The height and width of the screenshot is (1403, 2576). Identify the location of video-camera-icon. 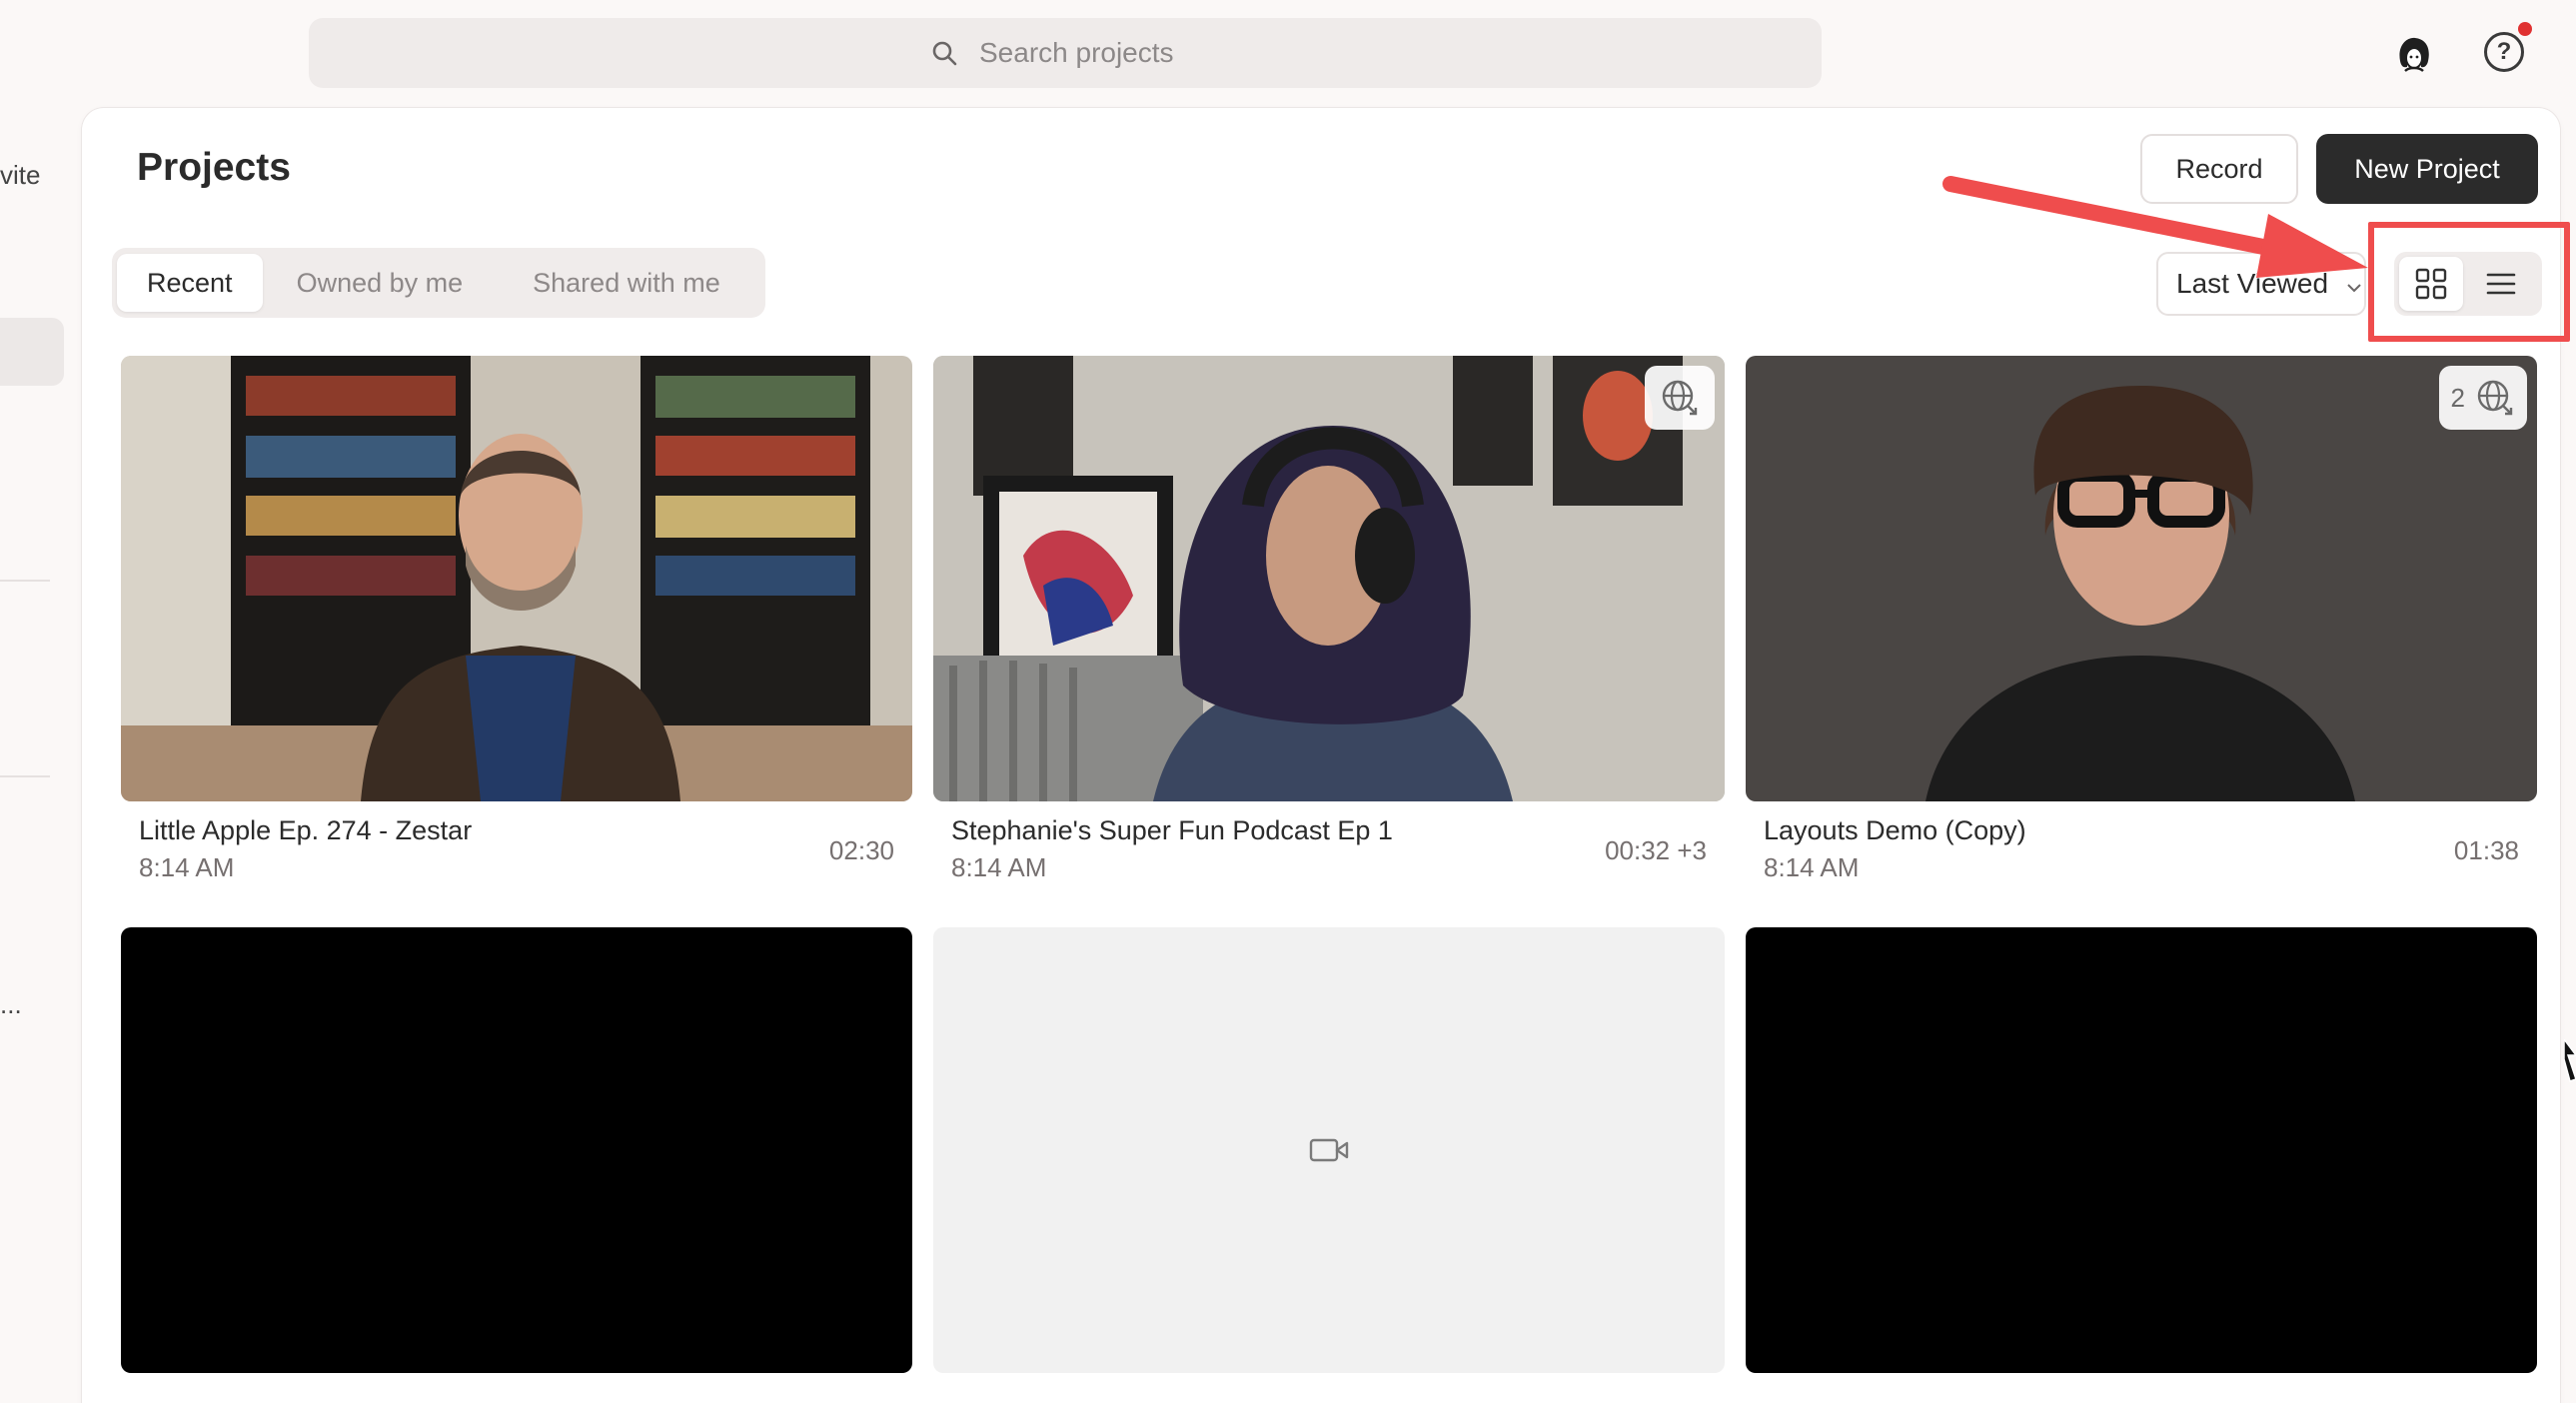
(1329, 1150).